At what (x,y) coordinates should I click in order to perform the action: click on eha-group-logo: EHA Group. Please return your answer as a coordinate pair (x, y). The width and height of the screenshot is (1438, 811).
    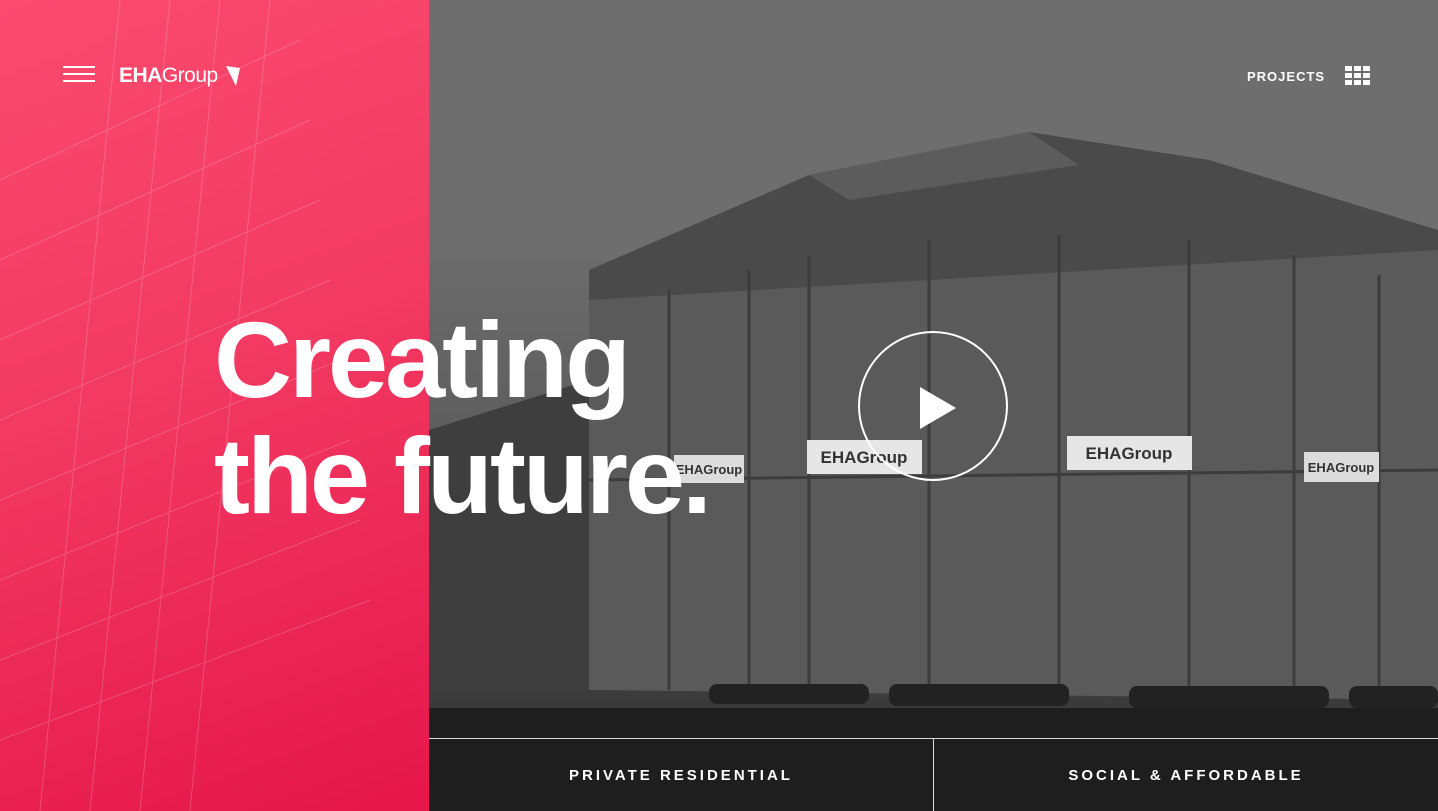
    Looking at the image, I should click on (179, 76).